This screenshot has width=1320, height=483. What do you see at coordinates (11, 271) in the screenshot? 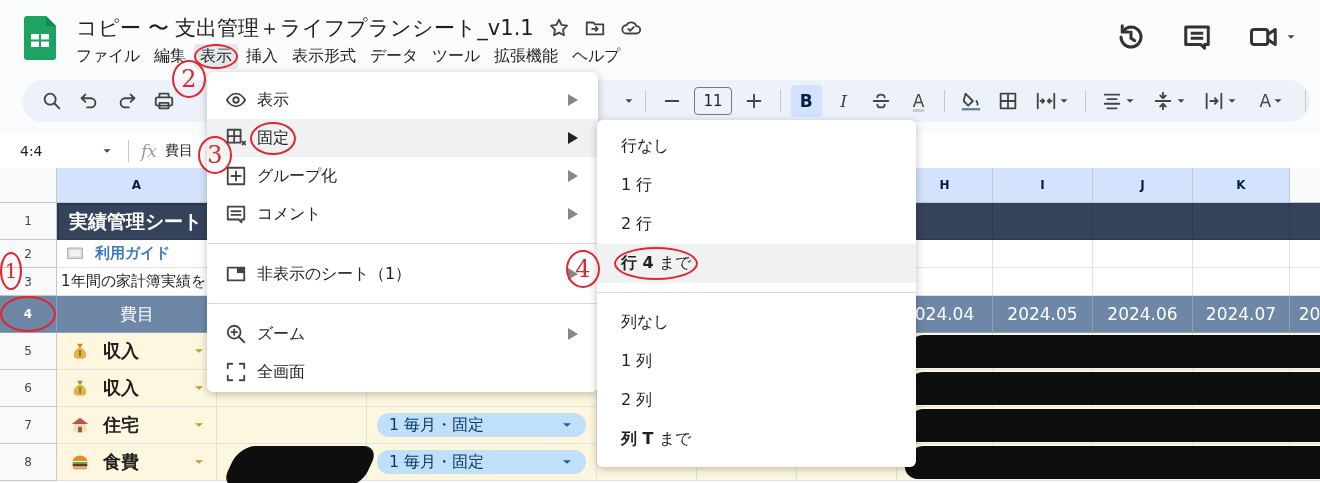
I see `annotation-number: 1` at bounding box center [11, 271].